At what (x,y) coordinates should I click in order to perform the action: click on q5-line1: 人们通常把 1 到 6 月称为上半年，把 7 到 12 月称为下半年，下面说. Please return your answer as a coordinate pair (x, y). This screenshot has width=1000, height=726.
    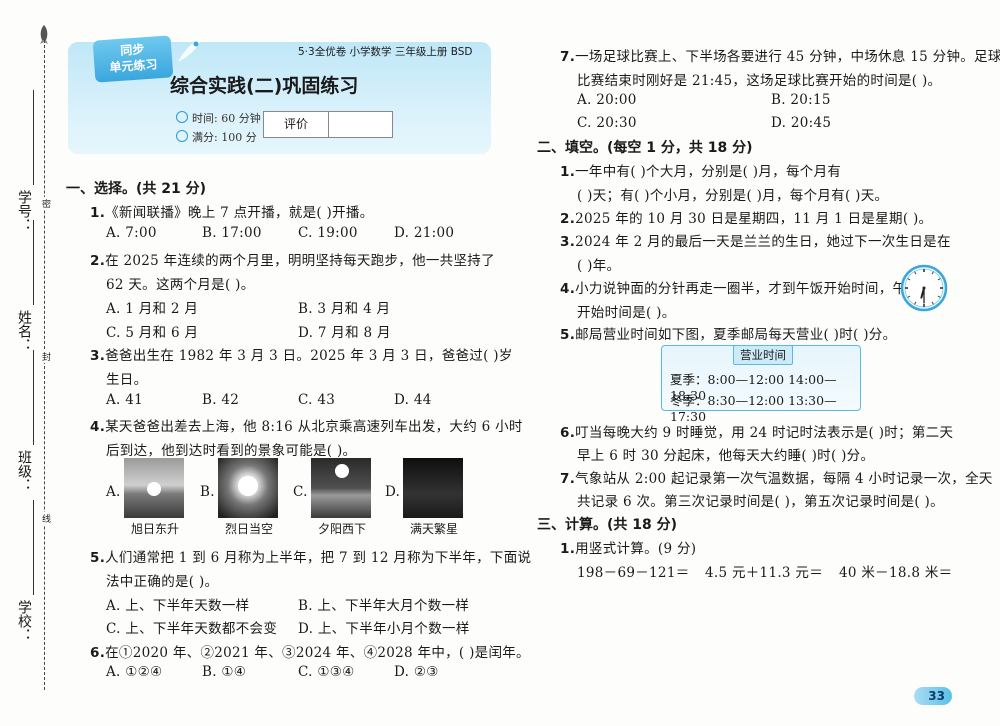
    Looking at the image, I should click on (318, 558).